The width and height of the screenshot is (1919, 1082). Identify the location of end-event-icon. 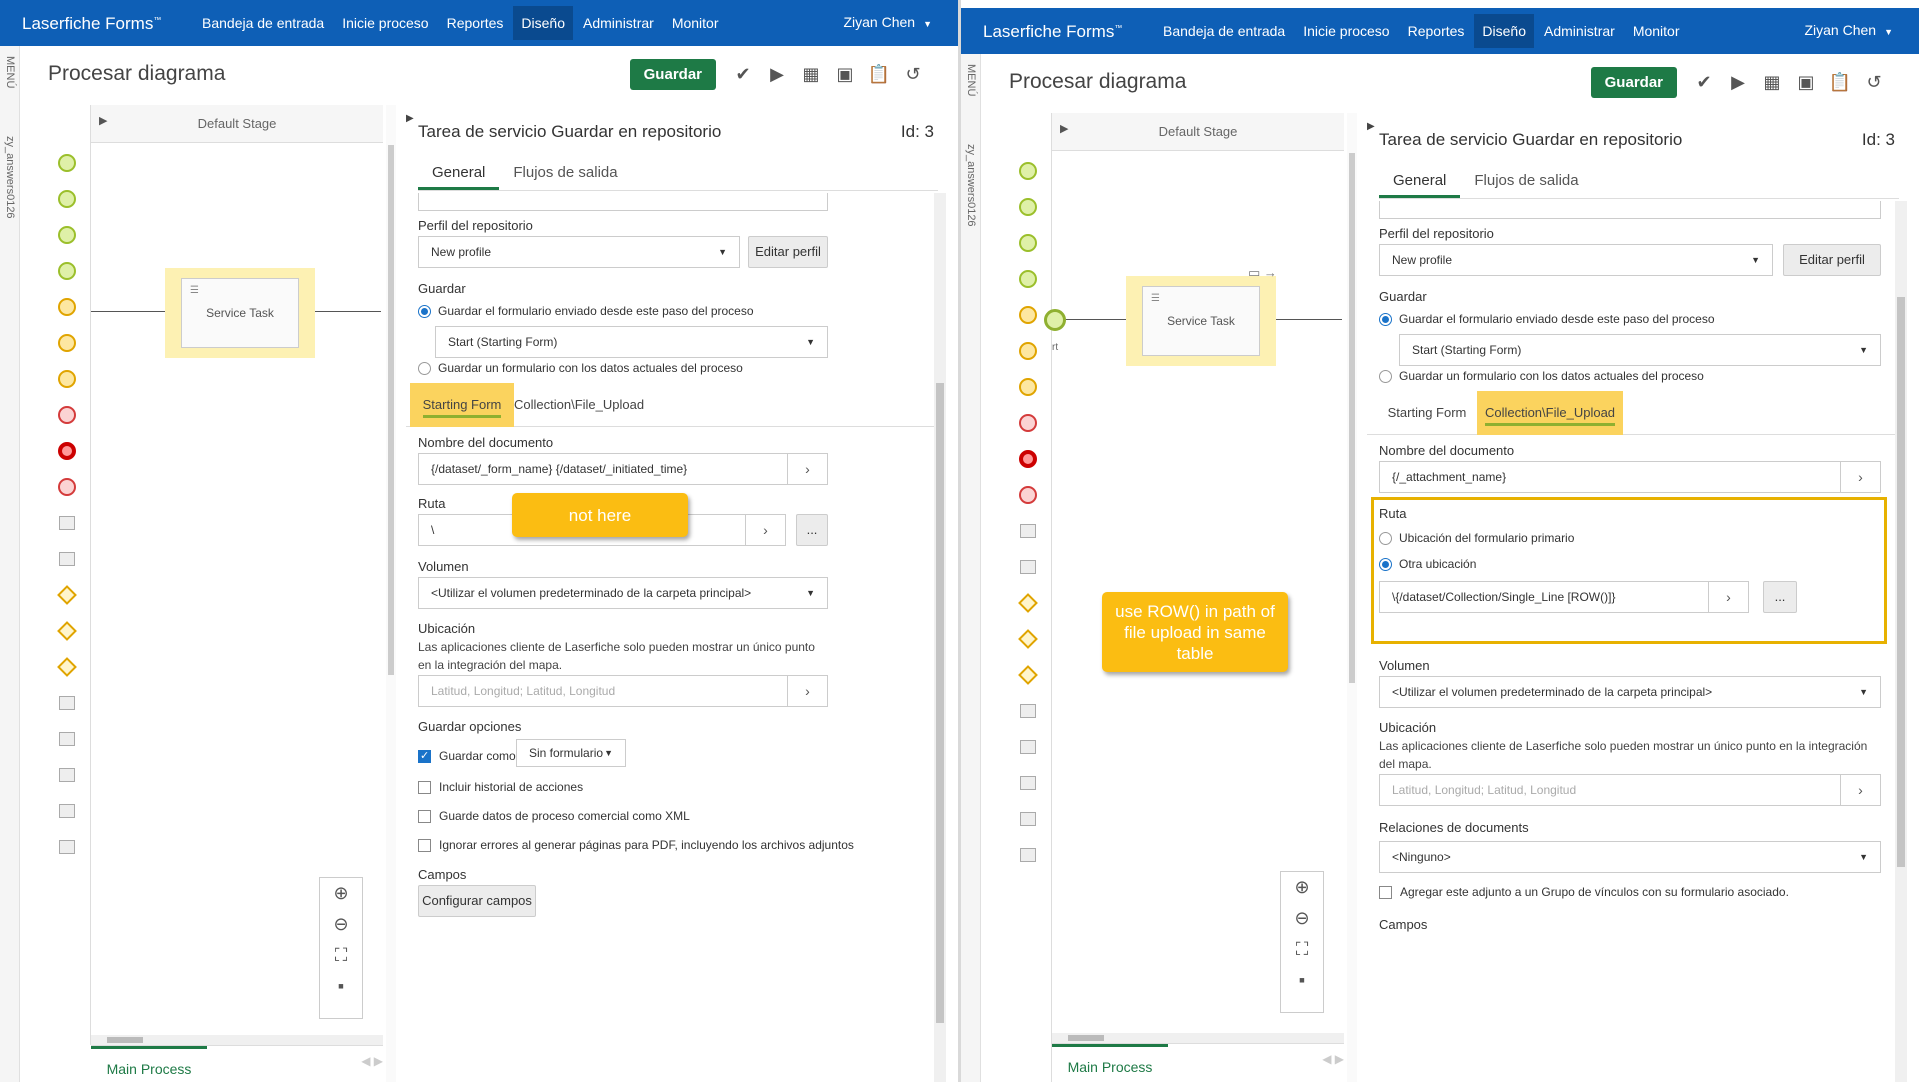
(1028, 423).